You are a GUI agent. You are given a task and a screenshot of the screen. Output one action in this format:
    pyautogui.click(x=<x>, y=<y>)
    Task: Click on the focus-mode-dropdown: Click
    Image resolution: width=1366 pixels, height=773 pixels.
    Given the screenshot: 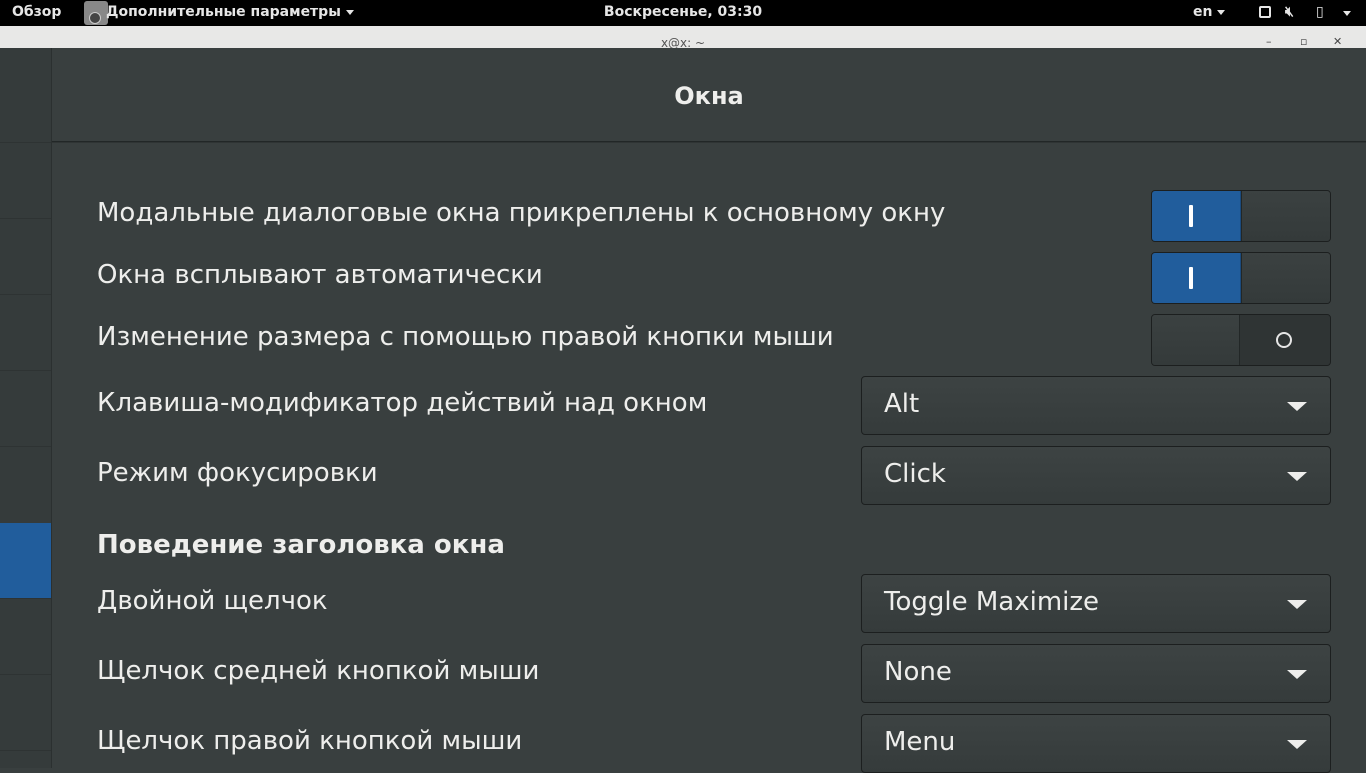 What is the action you would take?
    pyautogui.click(x=1096, y=475)
    